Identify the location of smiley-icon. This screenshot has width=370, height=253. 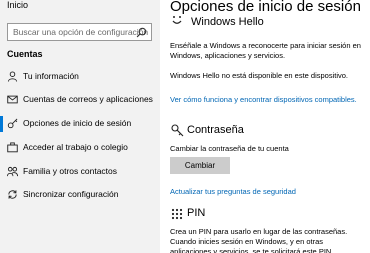
(177, 20).